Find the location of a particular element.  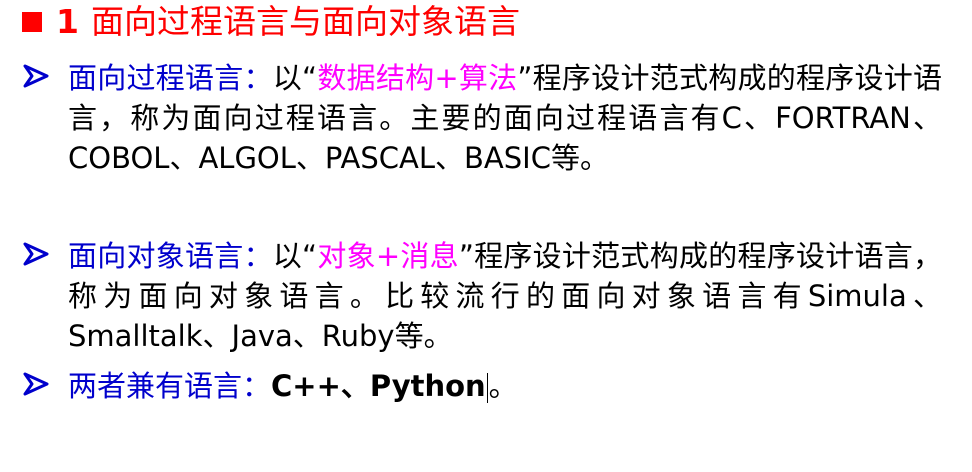

red-square-icon is located at coordinates (32, 22).